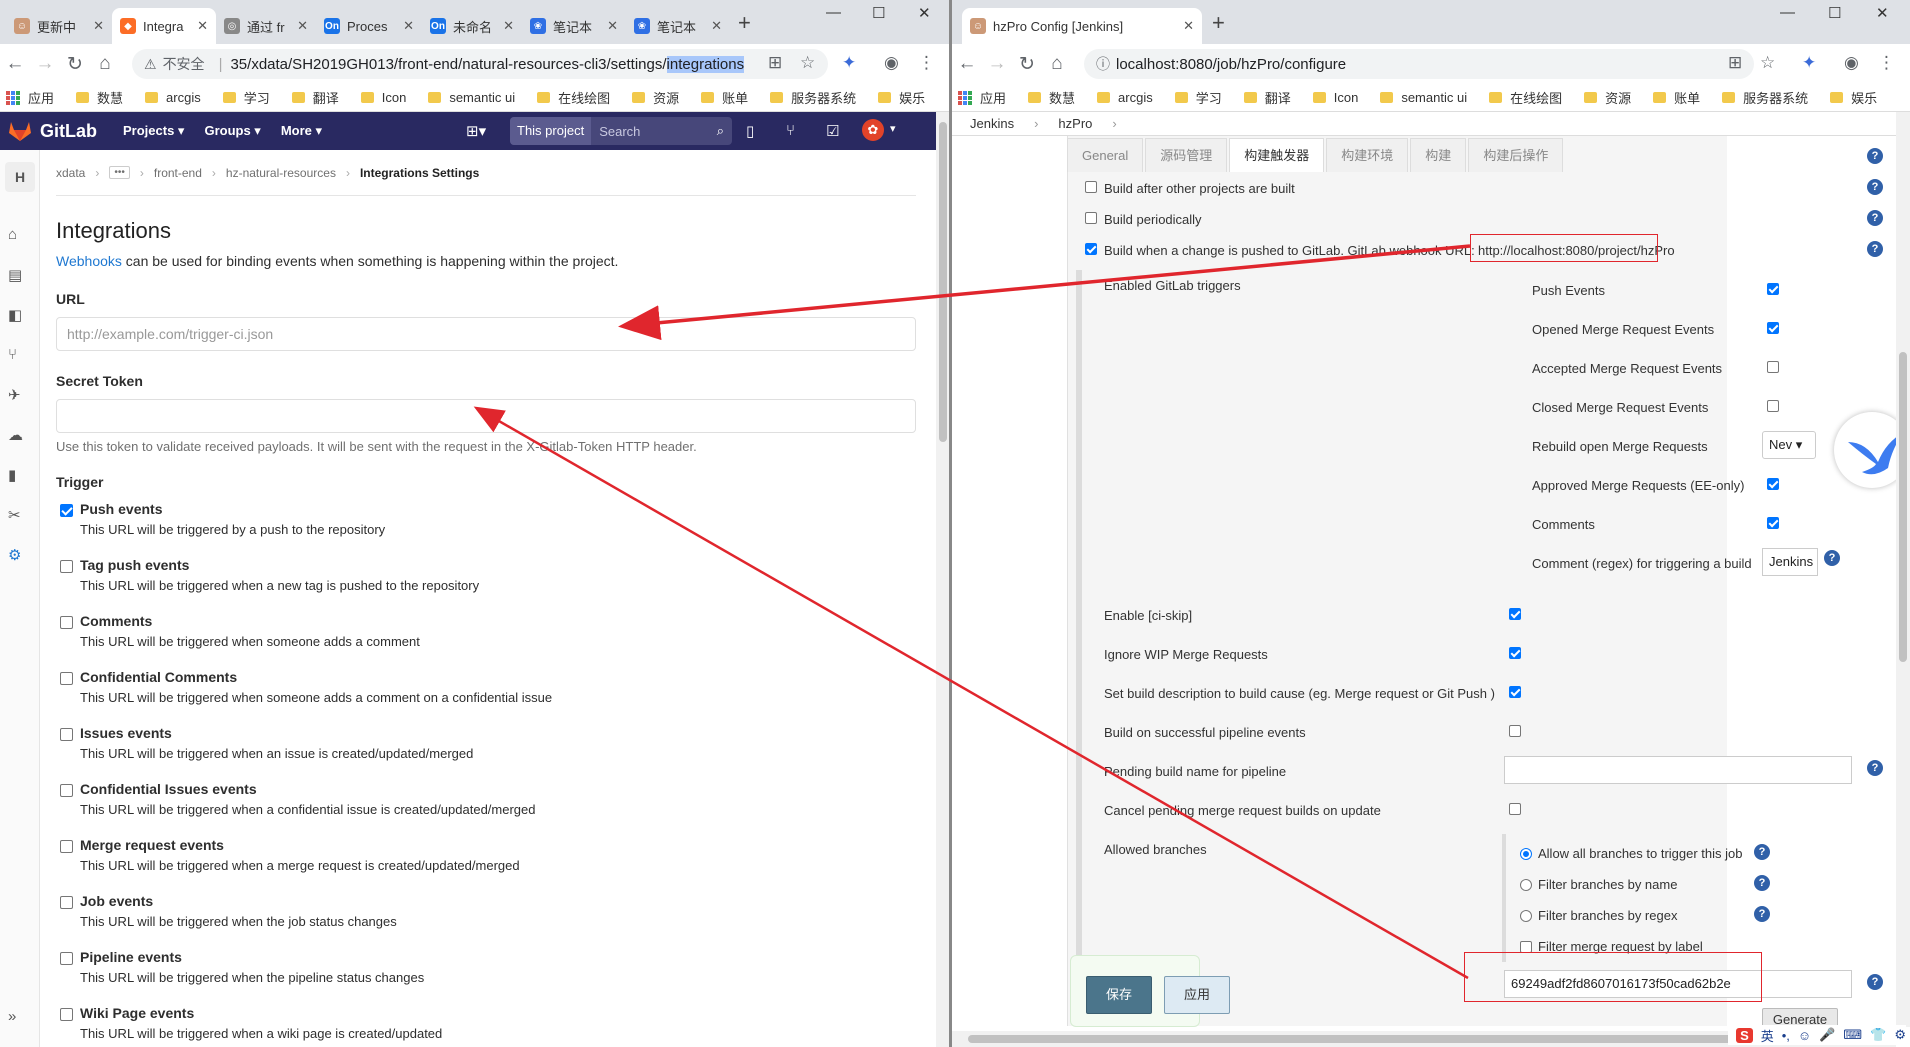  What do you see at coordinates (232, 131) in the screenshot?
I see `nav-groups: Groups ▾` at bounding box center [232, 131].